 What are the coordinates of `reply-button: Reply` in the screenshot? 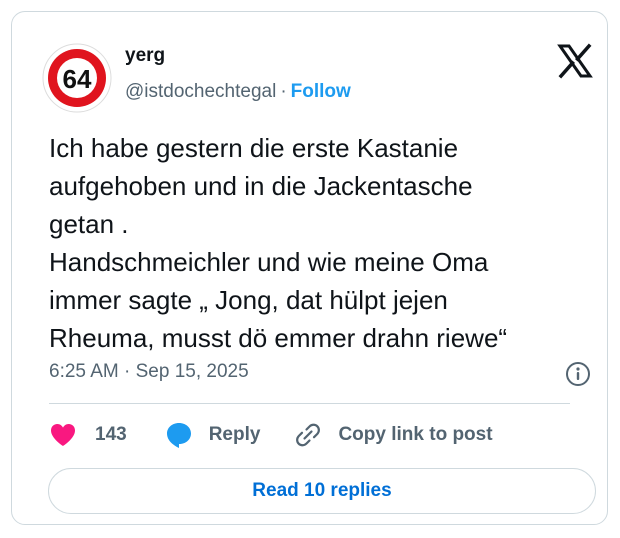 It's located at (213, 435).